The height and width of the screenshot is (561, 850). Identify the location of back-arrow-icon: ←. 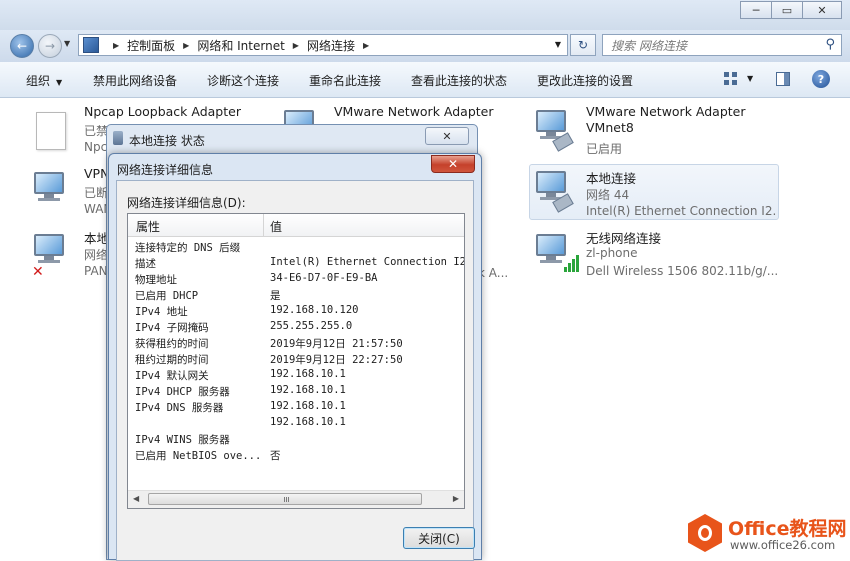
(22, 46).